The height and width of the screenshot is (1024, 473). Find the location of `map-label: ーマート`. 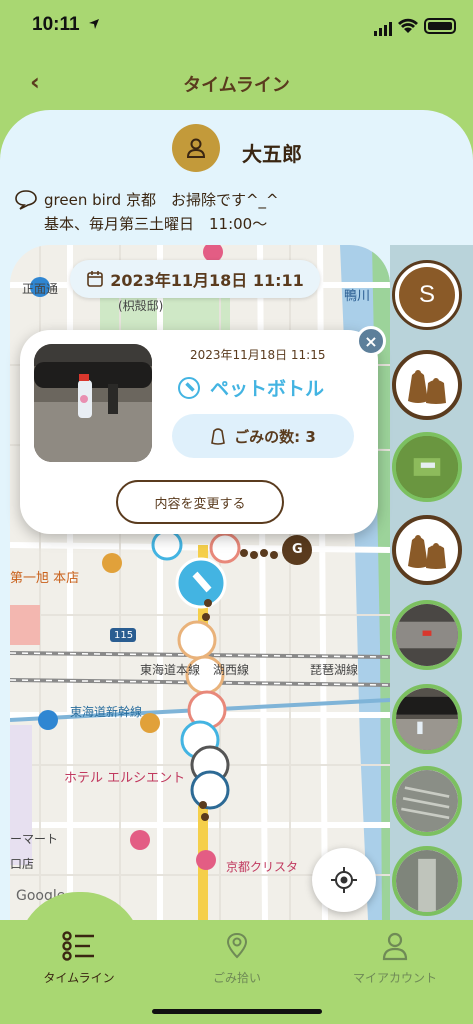

map-label: ーマート is located at coordinates (34, 839).